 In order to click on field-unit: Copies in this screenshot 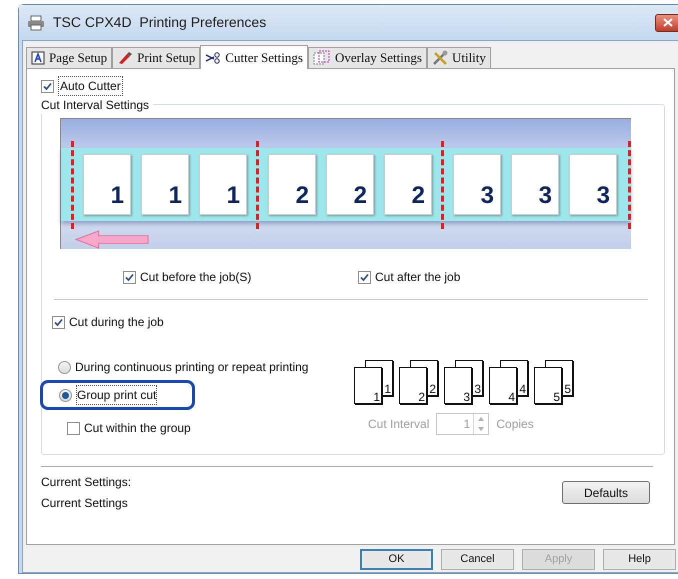, I will do `click(515, 424)`.